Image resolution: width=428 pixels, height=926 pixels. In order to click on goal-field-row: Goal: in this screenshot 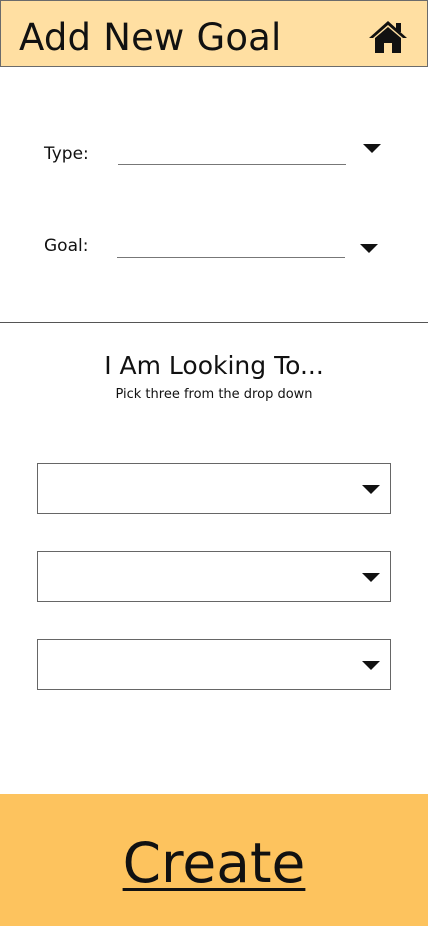, I will do `click(214, 256)`.